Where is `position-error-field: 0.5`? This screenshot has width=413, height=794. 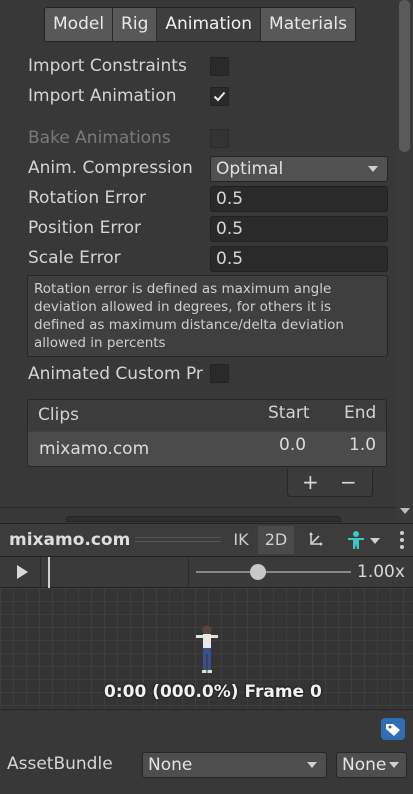
position-error-field: 0.5 is located at coordinates (299, 229).